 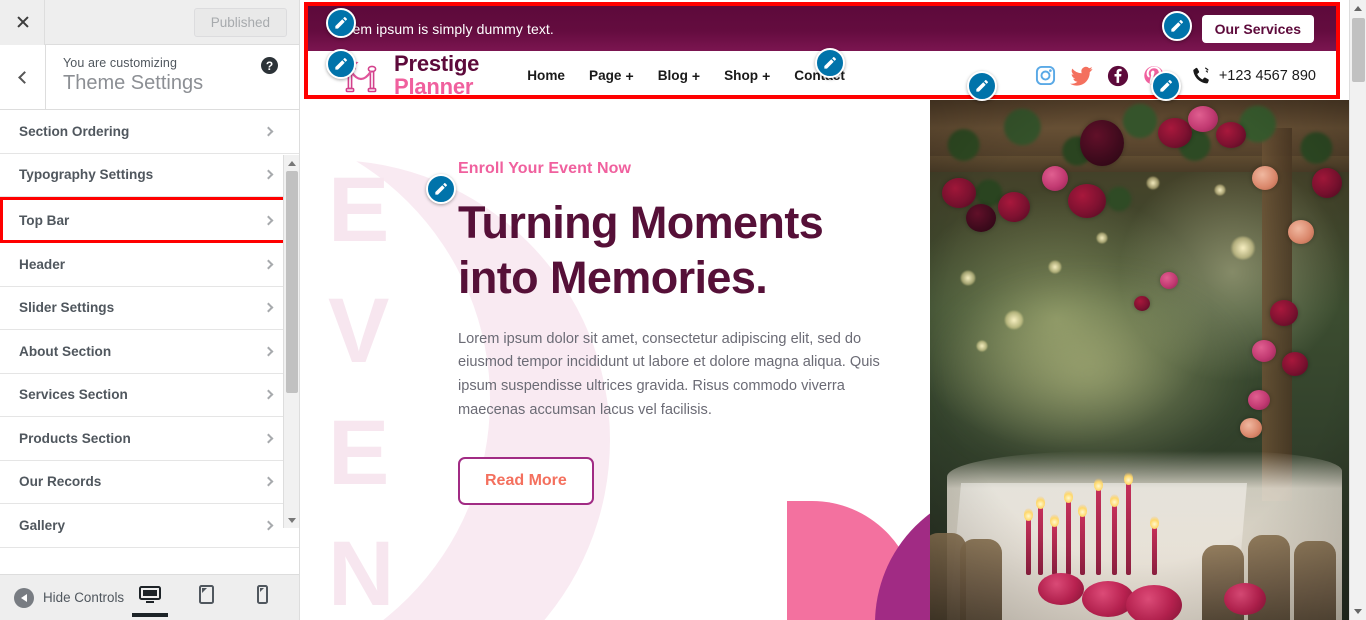 I want to click on brand-line-2: Planner, so click(x=434, y=86).